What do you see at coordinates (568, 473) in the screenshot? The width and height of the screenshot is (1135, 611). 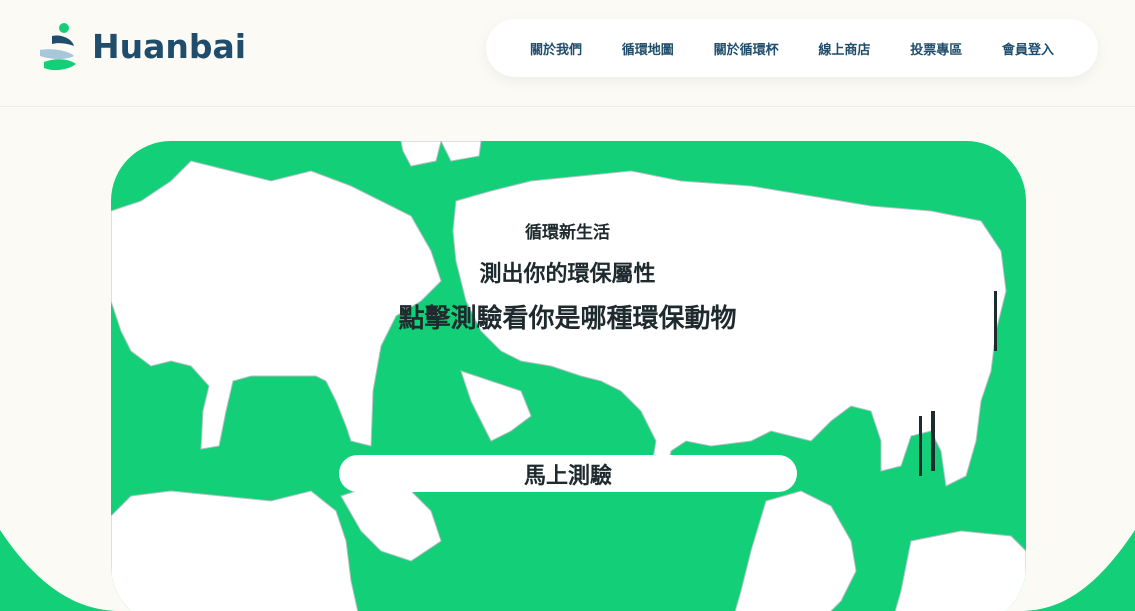 I see `start-quiz-button: 馬上測驗` at bounding box center [568, 473].